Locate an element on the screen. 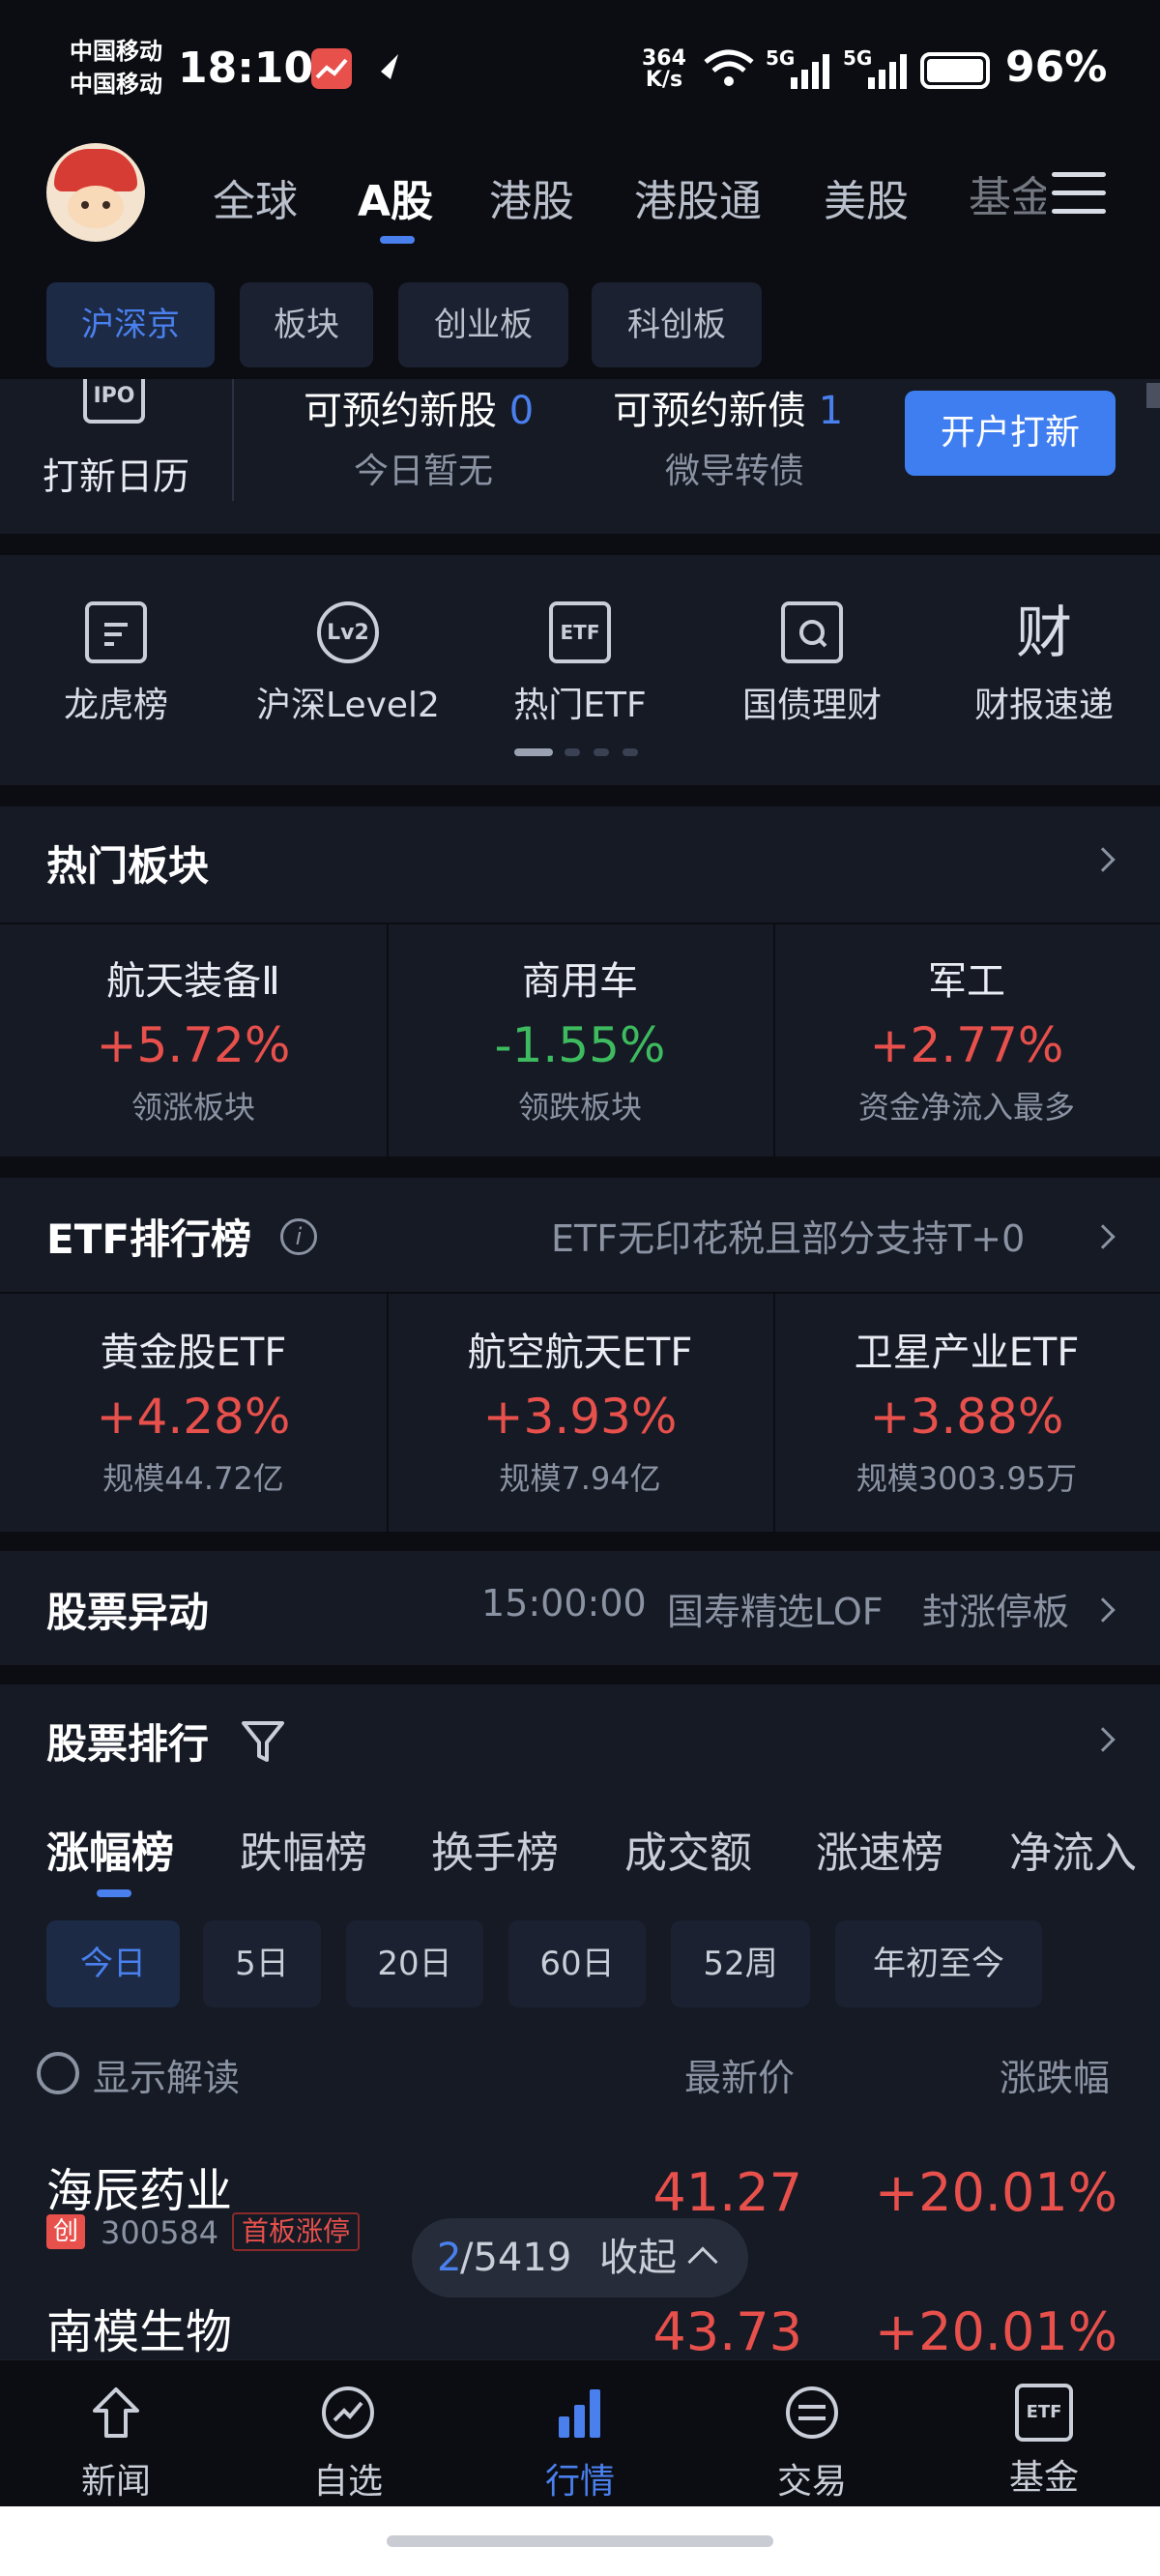 The image size is (1160, 2576). period-today: 今日 is located at coordinates (113, 1963).